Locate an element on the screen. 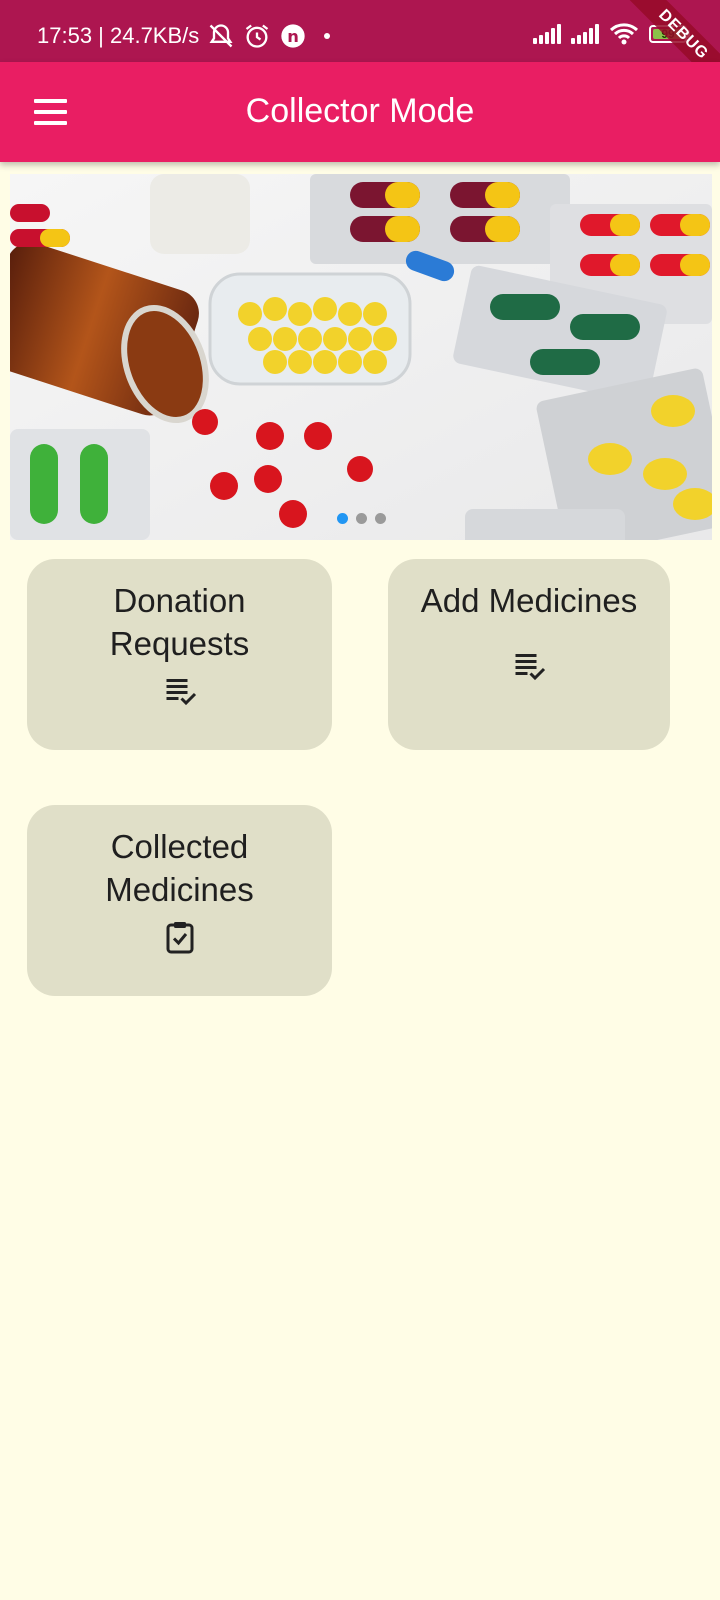 Image resolution: width=720 pixels, height=1600 pixels. donation-requests-card: Donation Requests is located at coordinates (179, 654).